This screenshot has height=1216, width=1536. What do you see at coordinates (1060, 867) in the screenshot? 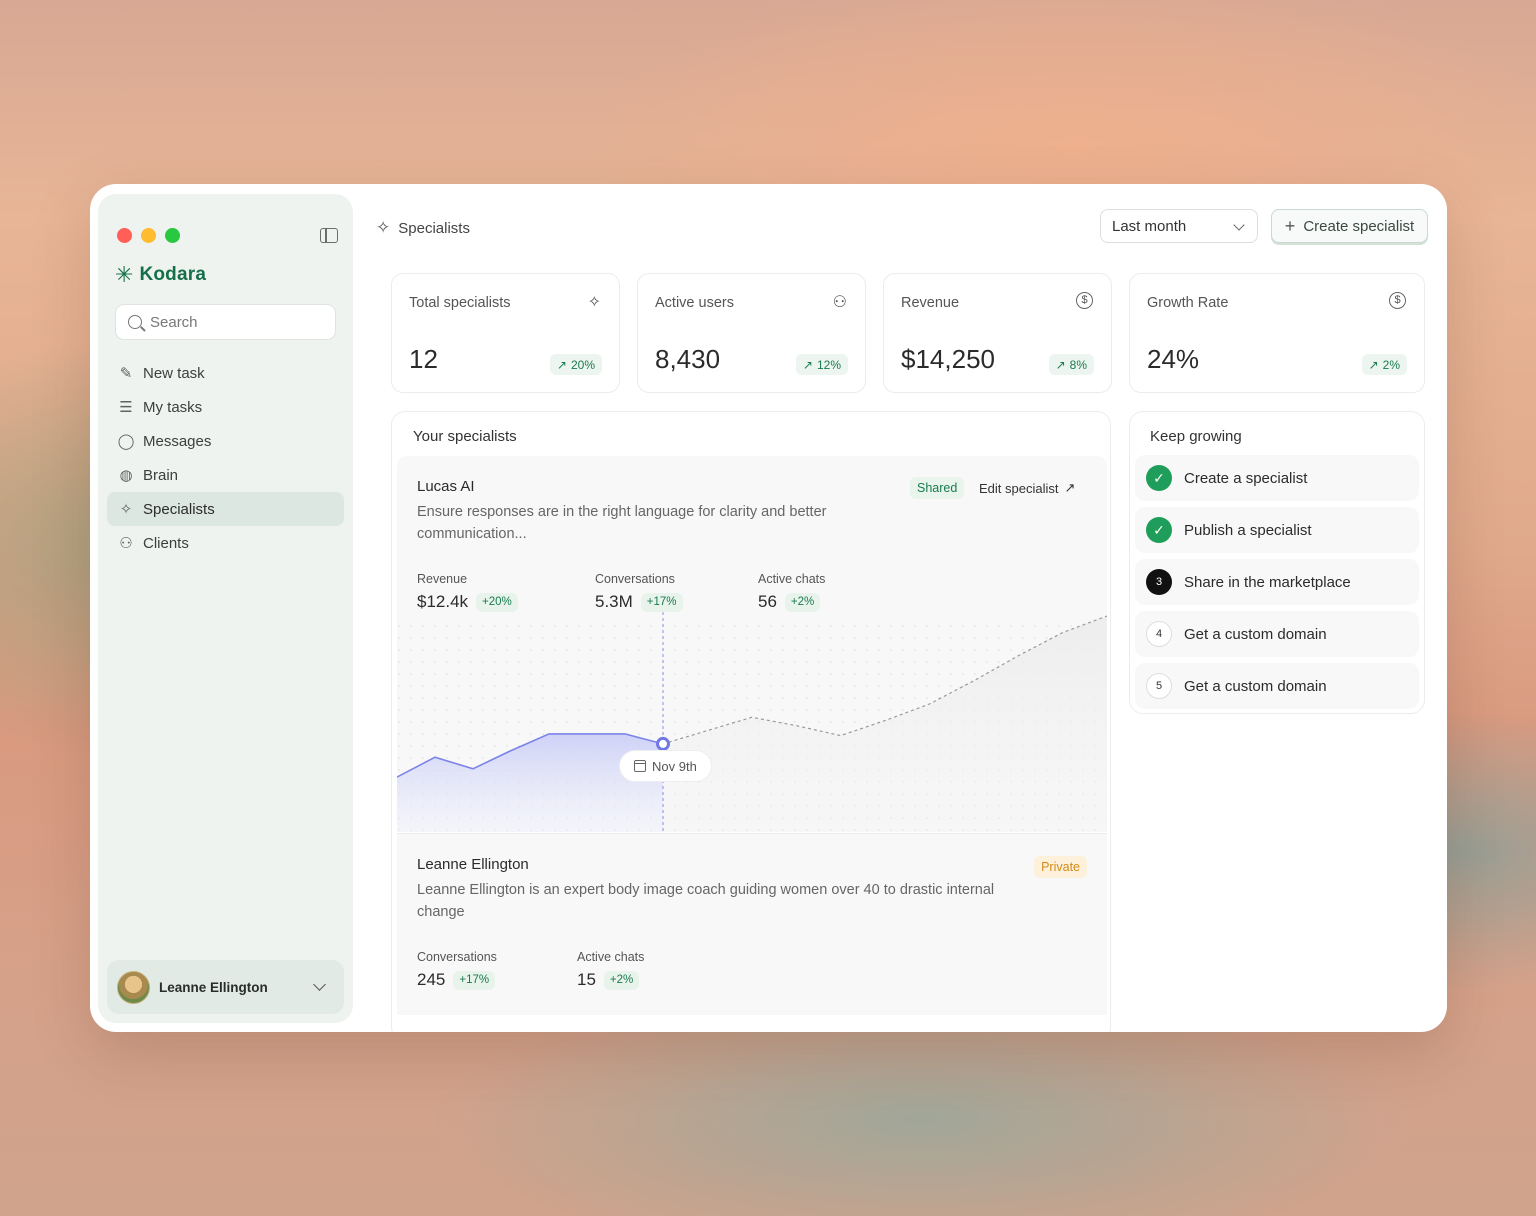
I see `status-badge: Private` at bounding box center [1060, 867].